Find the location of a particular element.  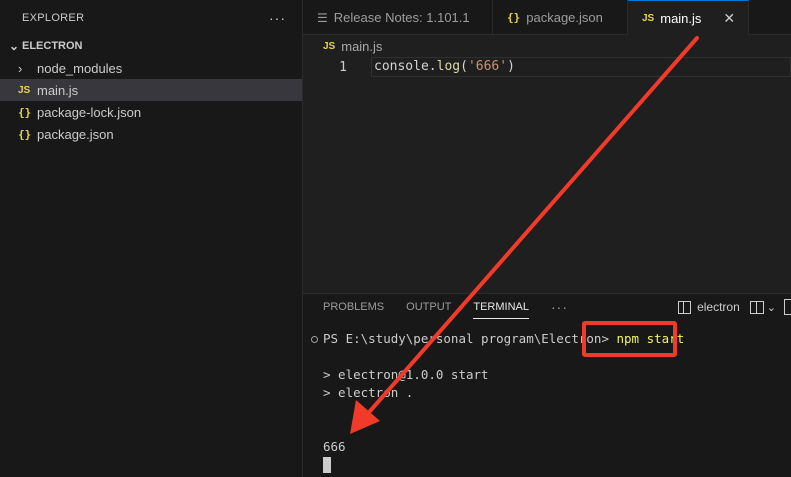

tree-item-node-modules: › node_modules is located at coordinates (151, 68).